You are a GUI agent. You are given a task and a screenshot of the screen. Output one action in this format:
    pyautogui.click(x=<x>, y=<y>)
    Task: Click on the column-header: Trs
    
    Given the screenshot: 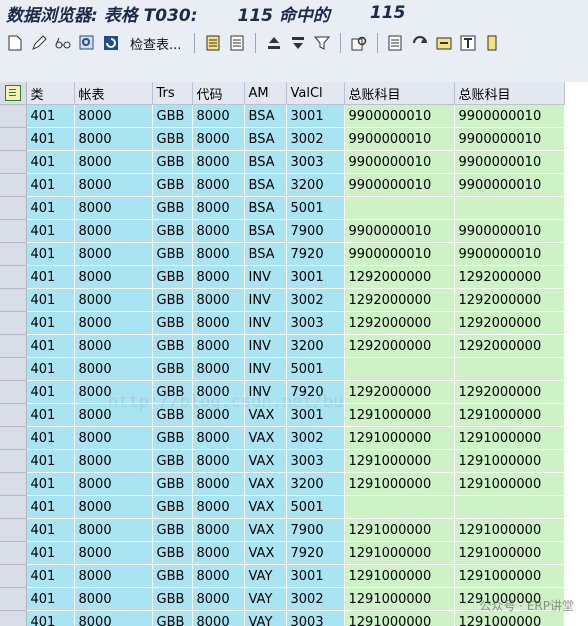 What is the action you would take?
    pyautogui.click(x=172, y=93)
    